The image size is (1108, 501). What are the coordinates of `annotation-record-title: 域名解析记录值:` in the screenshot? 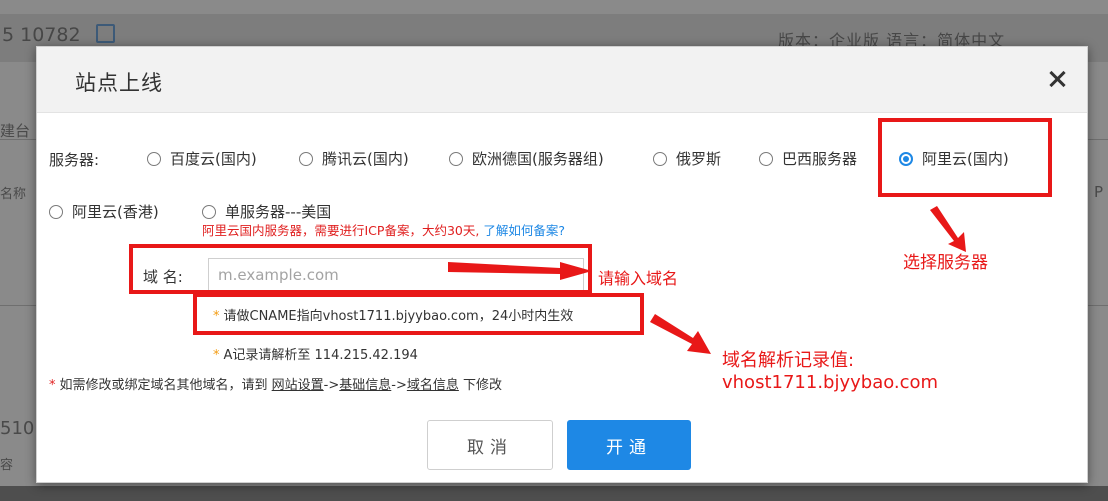 It's located at (788, 360).